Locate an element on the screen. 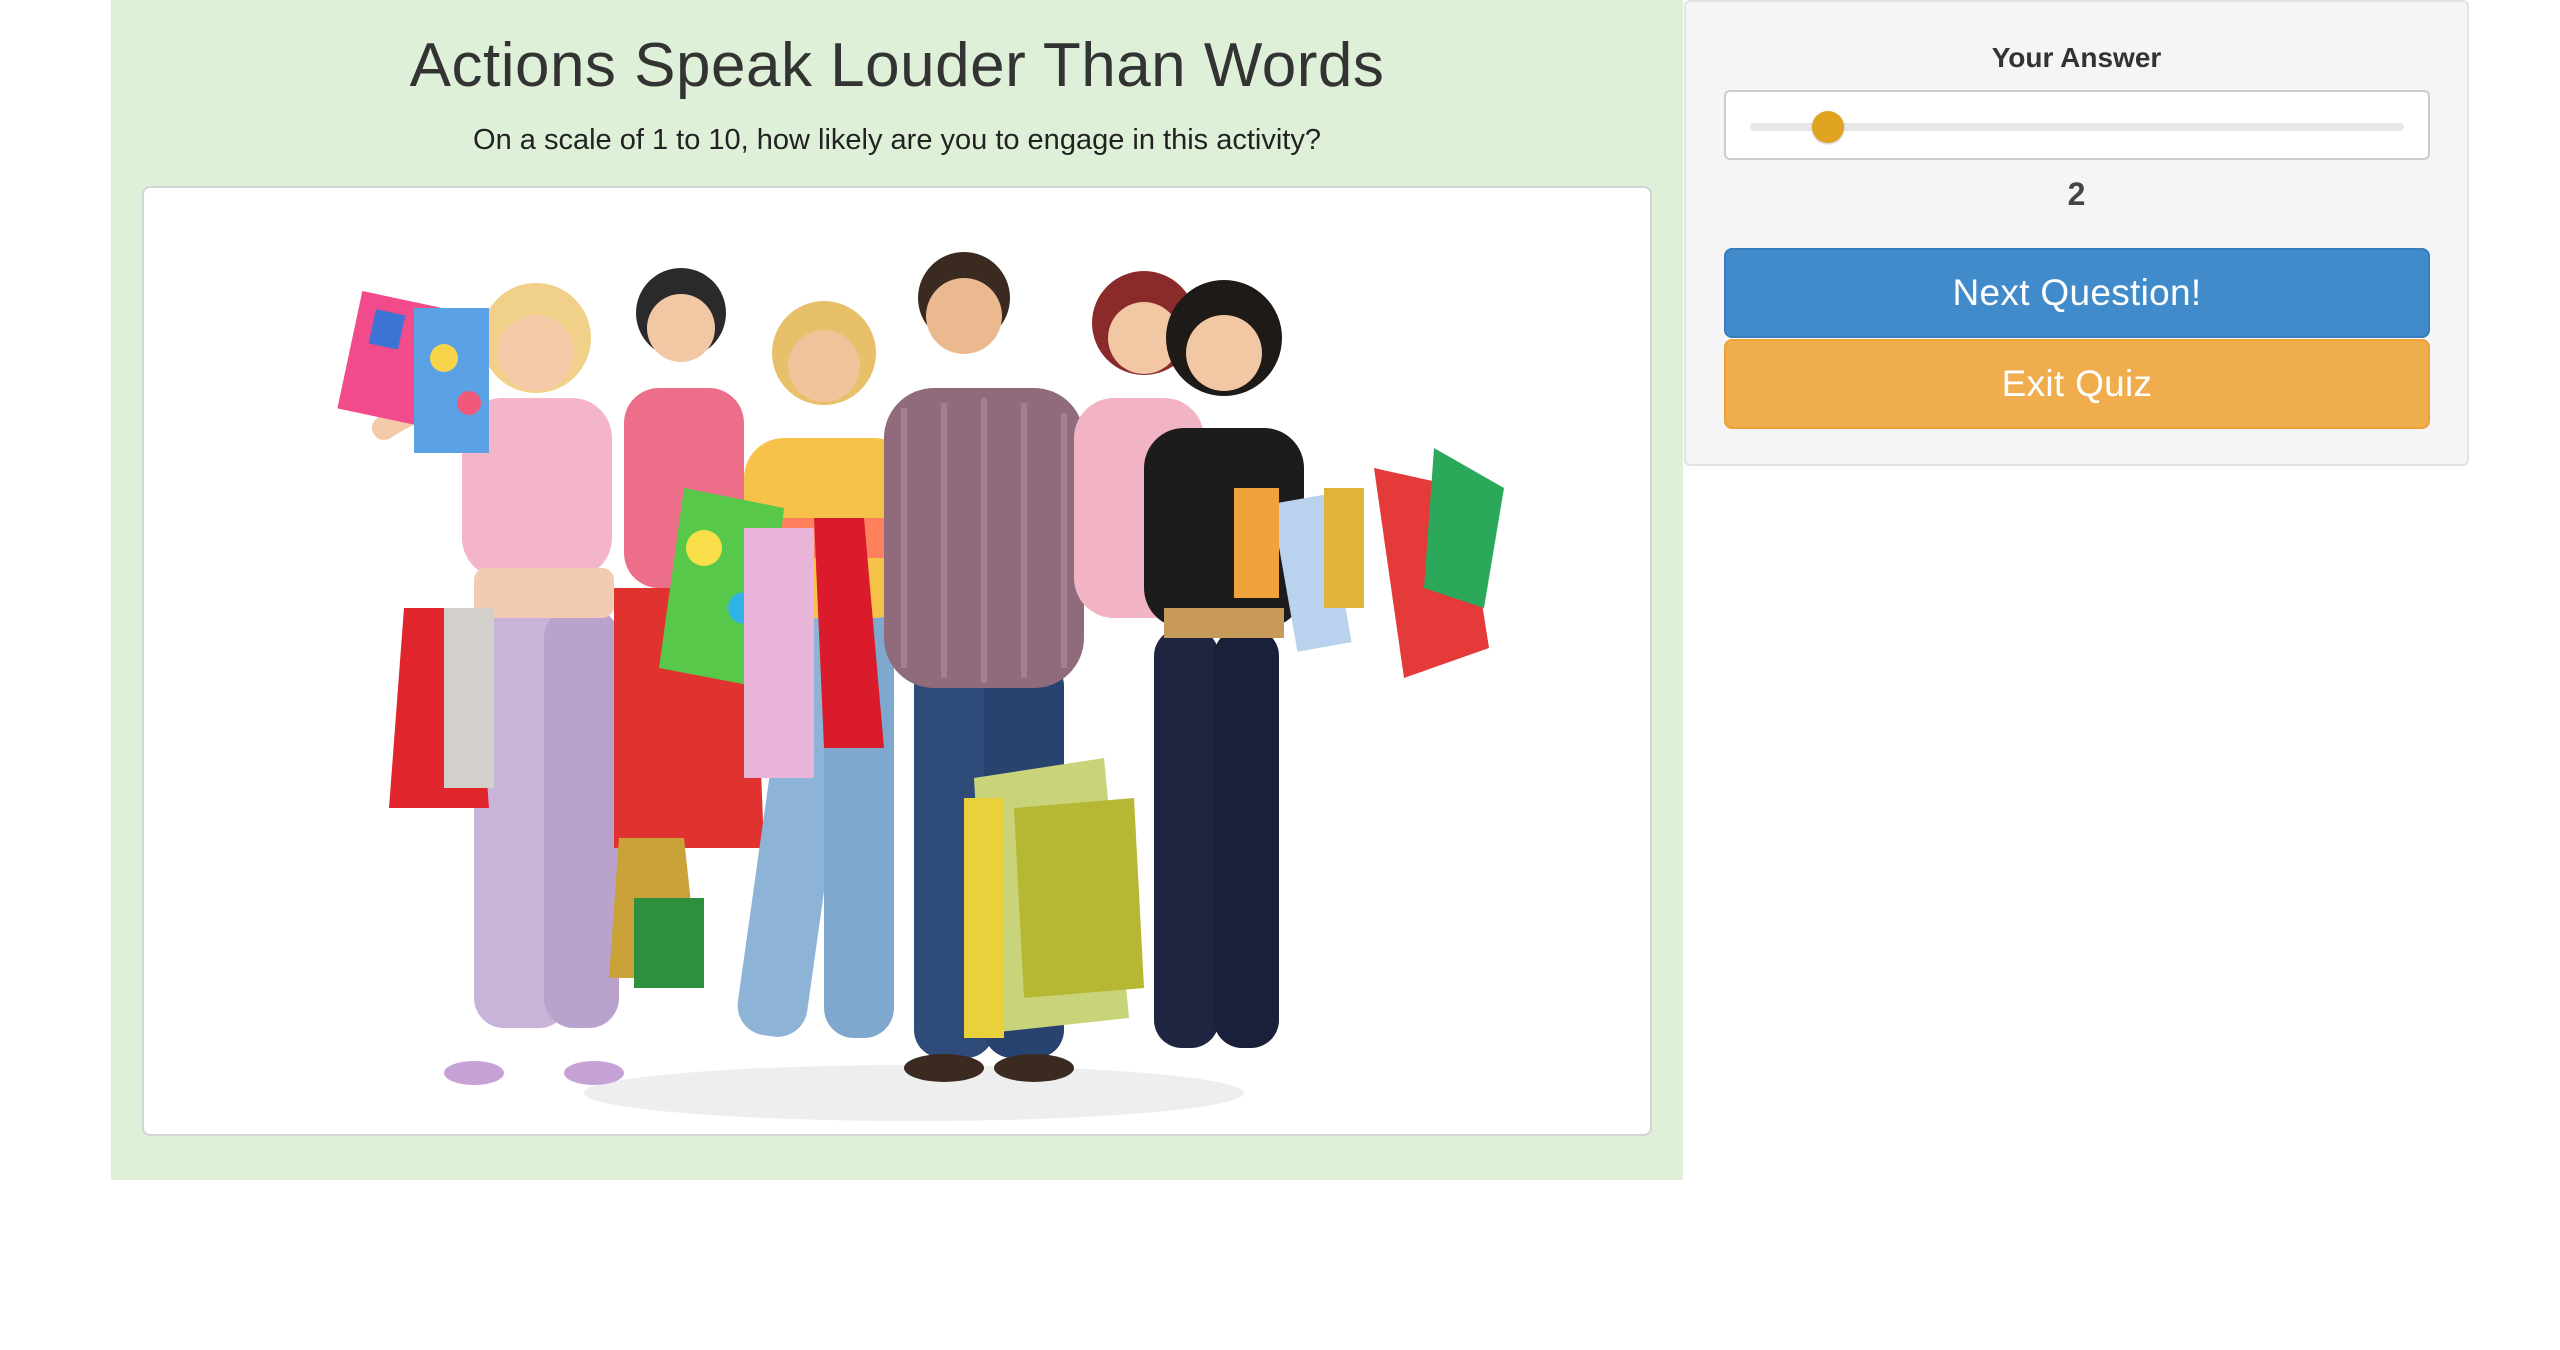  slider-thumb is located at coordinates (1827, 127).